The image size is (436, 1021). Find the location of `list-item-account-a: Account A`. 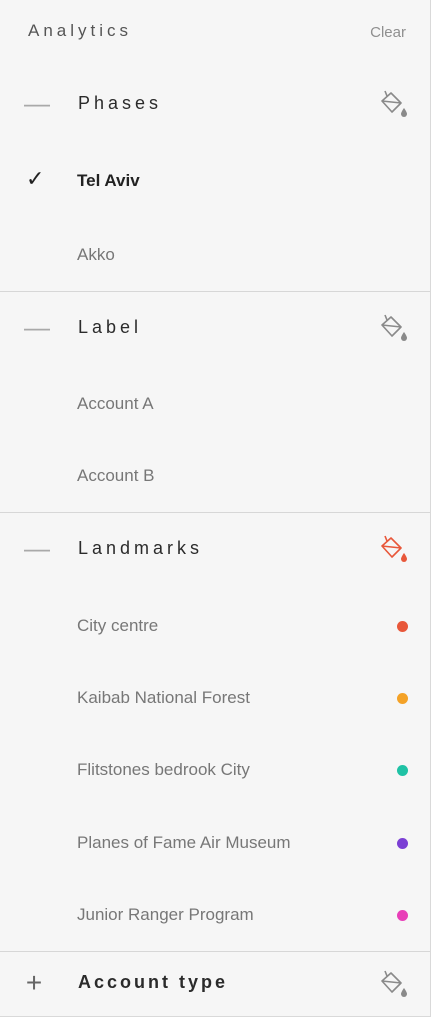

list-item-account-a: Account A is located at coordinates (215, 404).